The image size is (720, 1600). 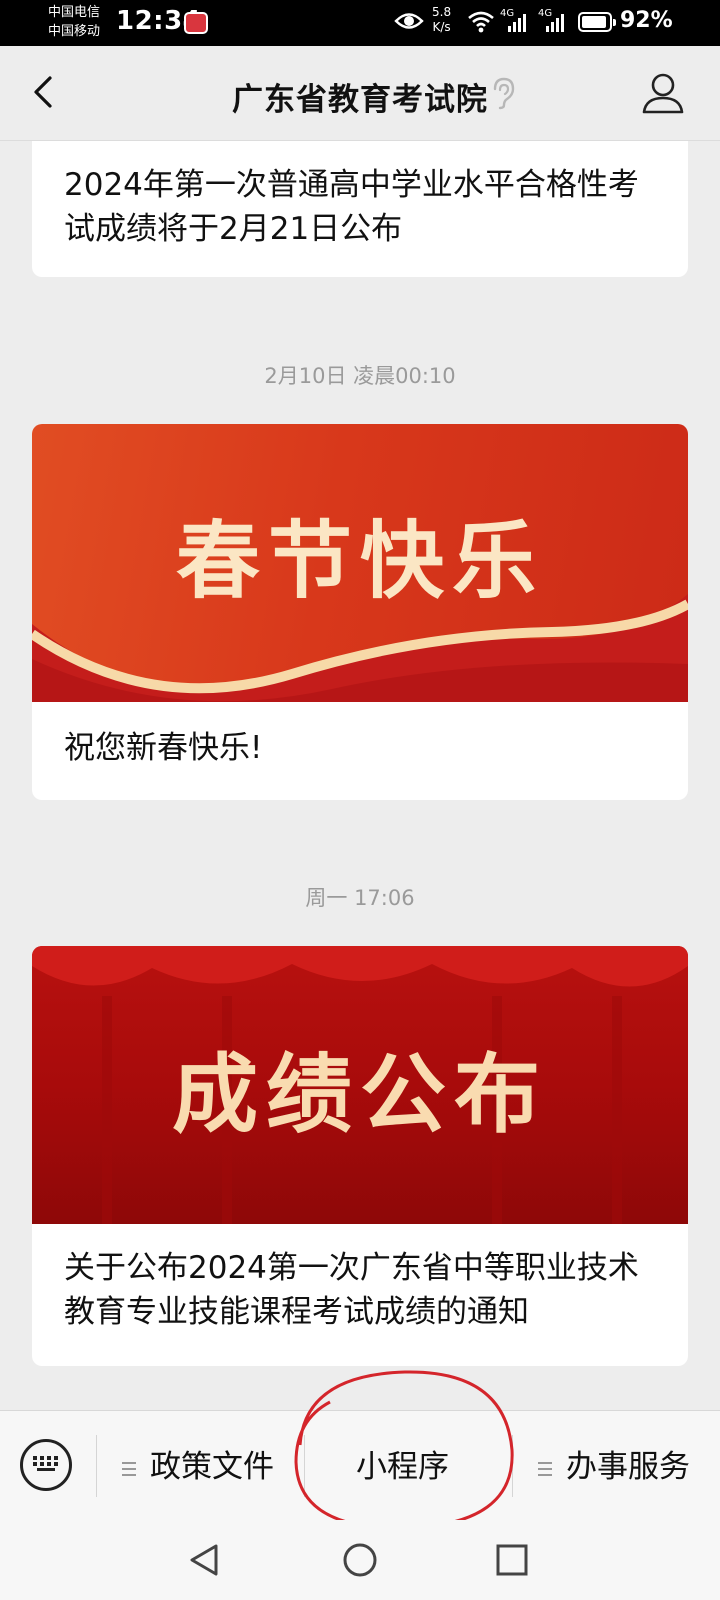 What do you see at coordinates (512, 1560) in the screenshot?
I see `nav-recents-icon` at bounding box center [512, 1560].